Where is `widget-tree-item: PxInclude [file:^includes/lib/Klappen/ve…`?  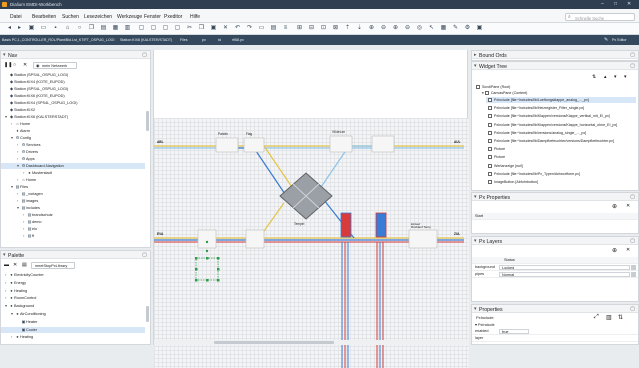 widget-tree-item: PxInclude [file:^includes/lib/Klappen/ve… is located at coordinates (561, 116).